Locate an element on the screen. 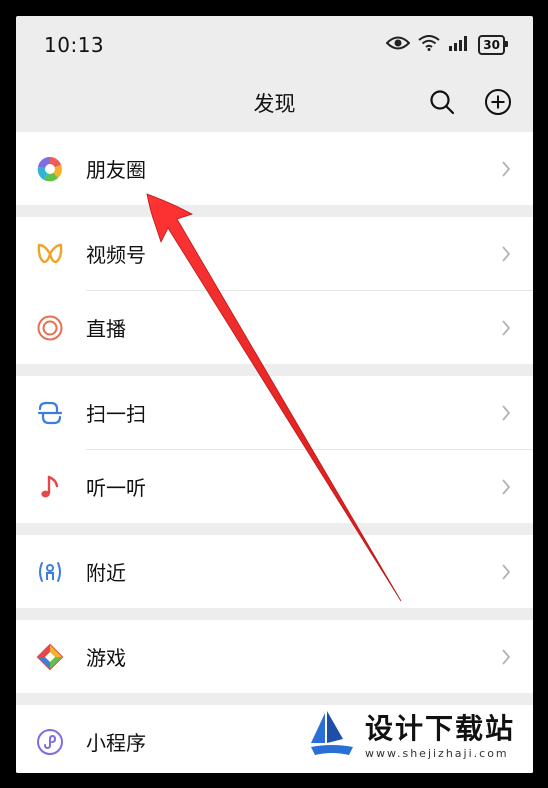 This screenshot has width=548, height=788. eye-icon is located at coordinates (398, 45).